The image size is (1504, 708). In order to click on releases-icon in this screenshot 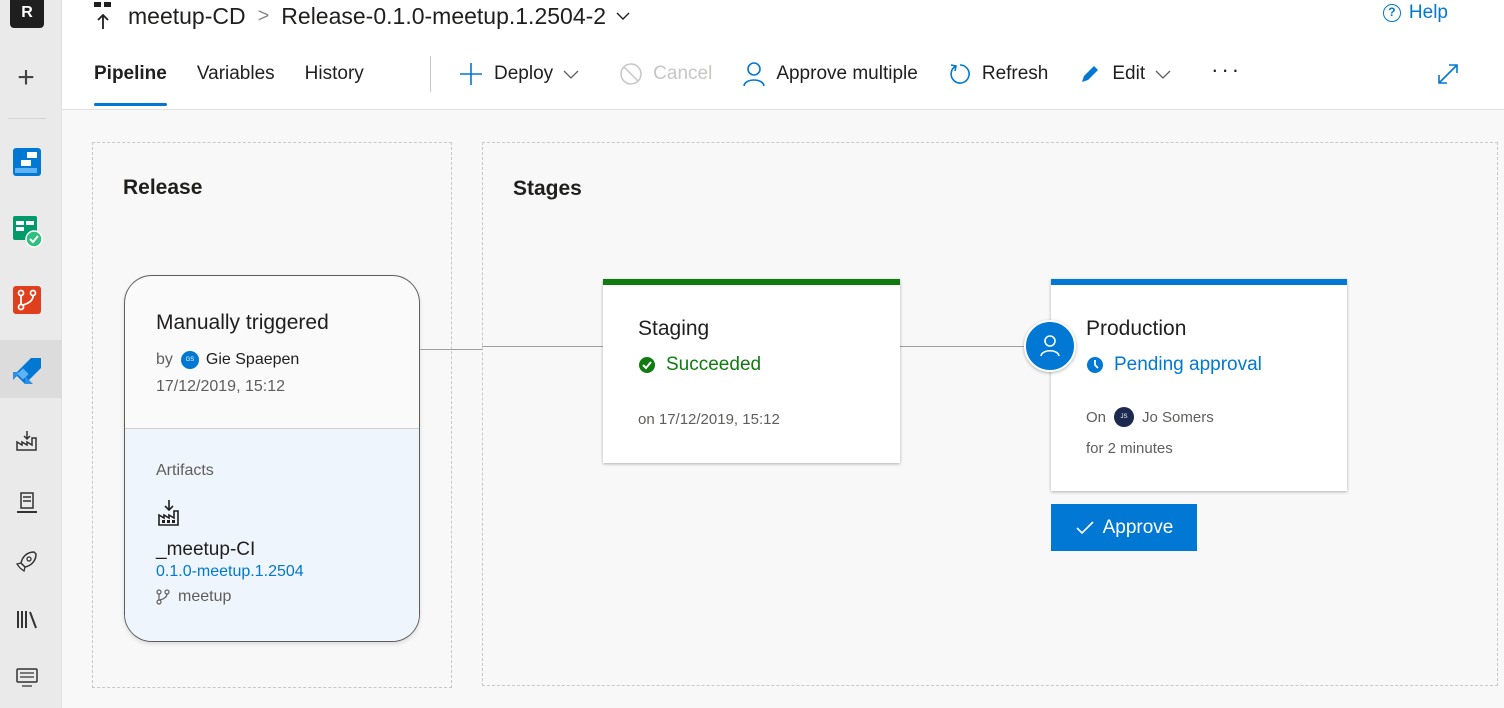, I will do `click(27, 561)`.